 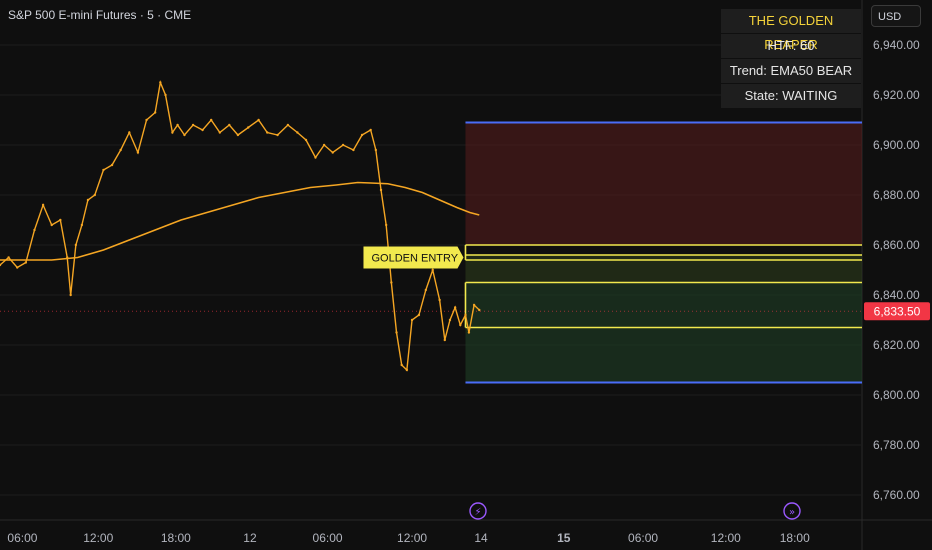 What do you see at coordinates (250, 538) in the screenshot?
I see `x-tick-label: 12` at bounding box center [250, 538].